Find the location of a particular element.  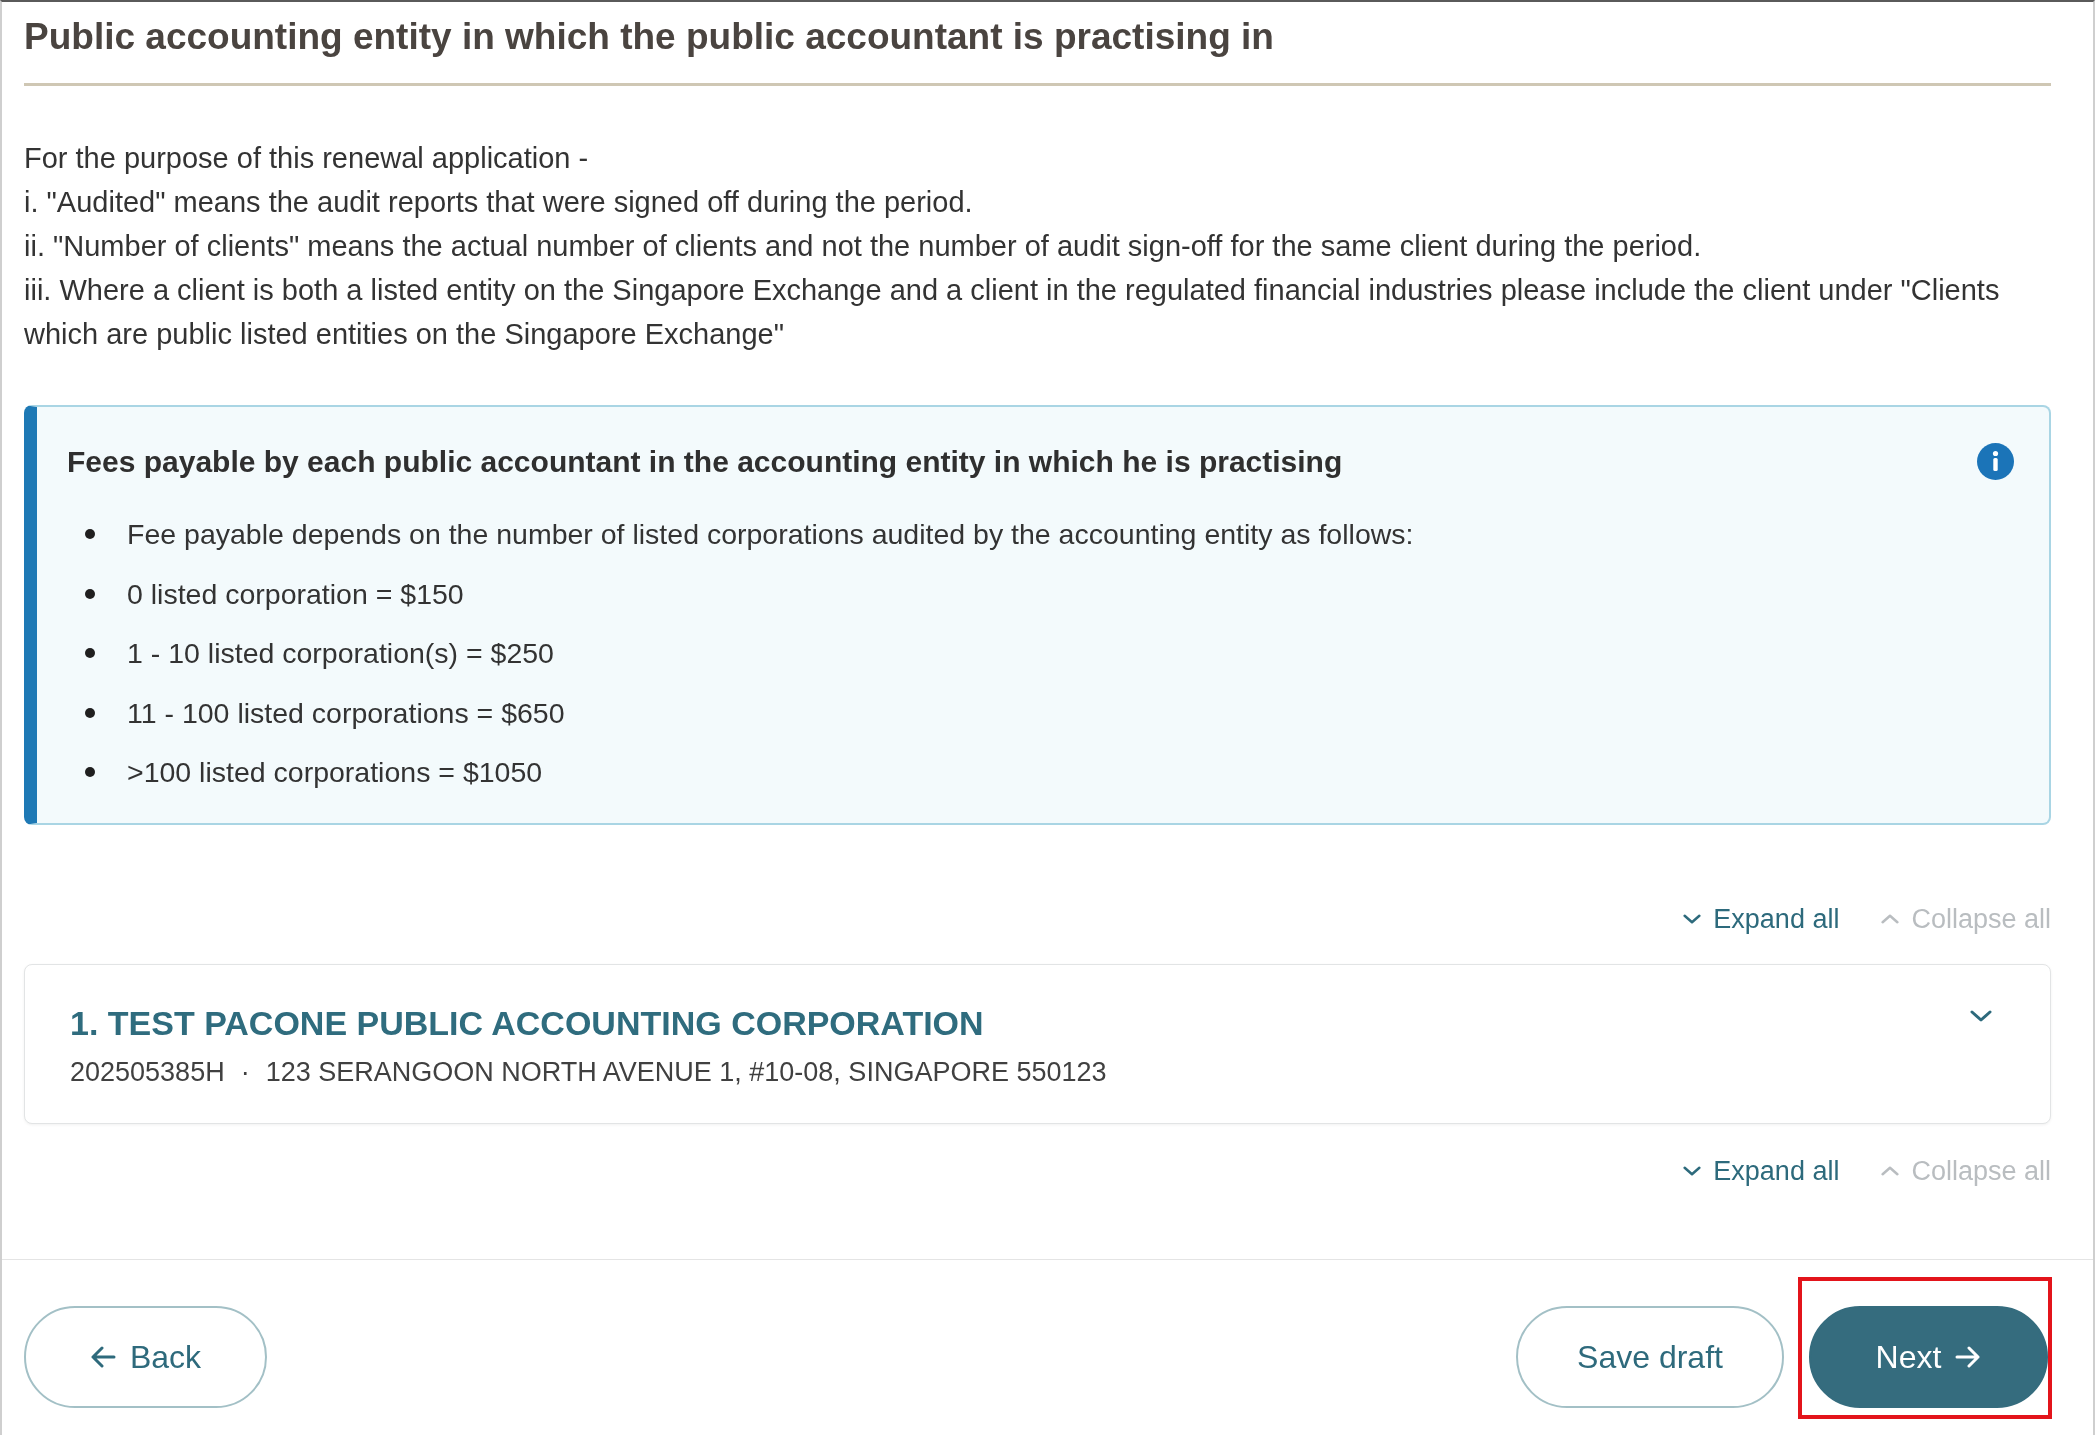

list-item-text: >100 listed corporations = $1050 is located at coordinates (335, 772).